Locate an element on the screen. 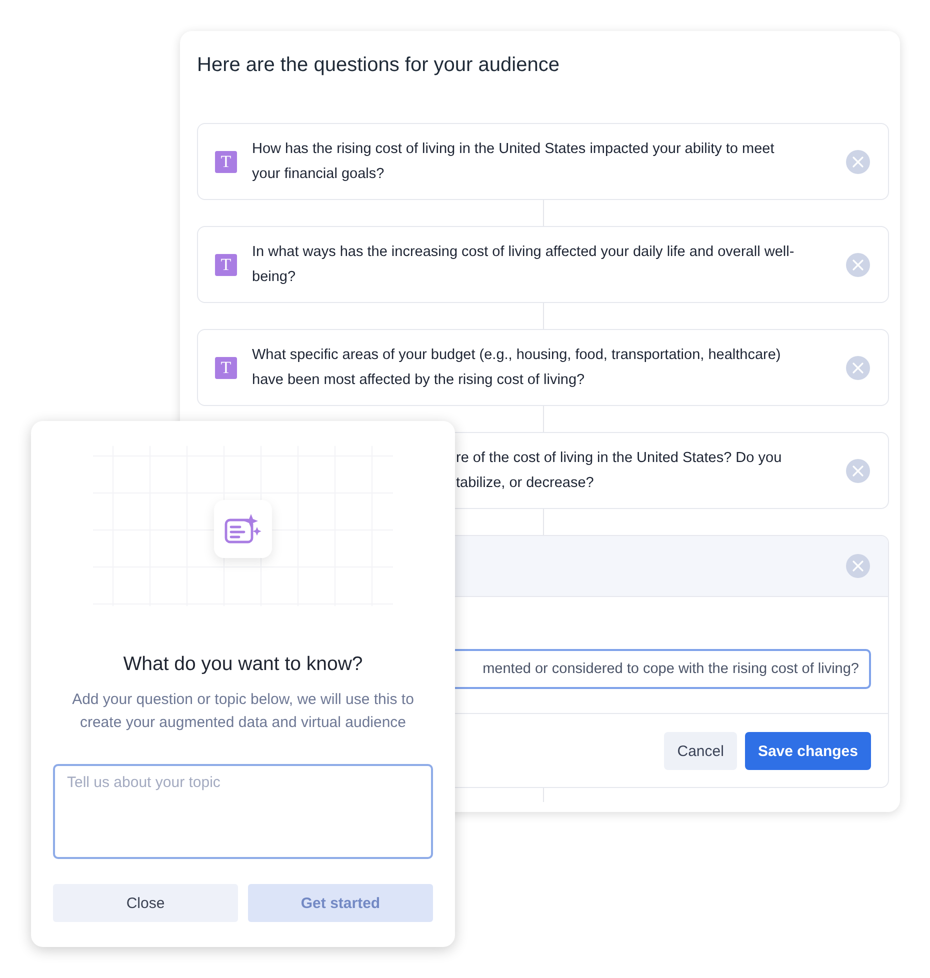 The image size is (930, 978). question-text: re of the cost of living in the United States? Do you is located at coordinates (619, 458).